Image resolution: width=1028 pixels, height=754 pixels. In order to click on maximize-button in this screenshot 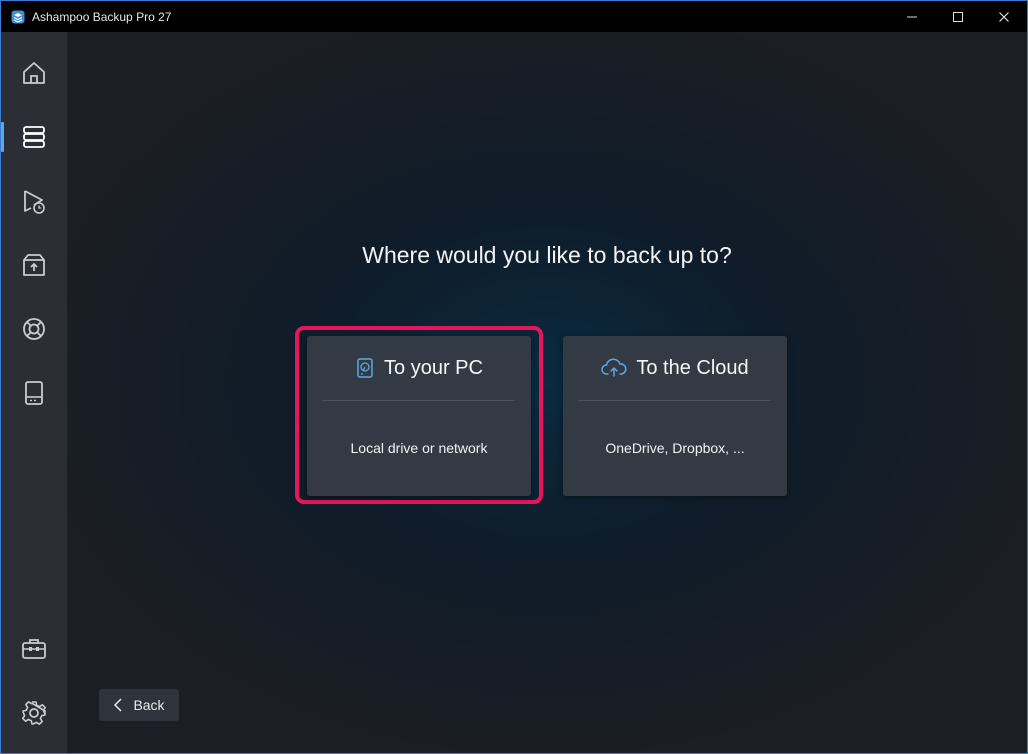, I will do `click(958, 16)`.